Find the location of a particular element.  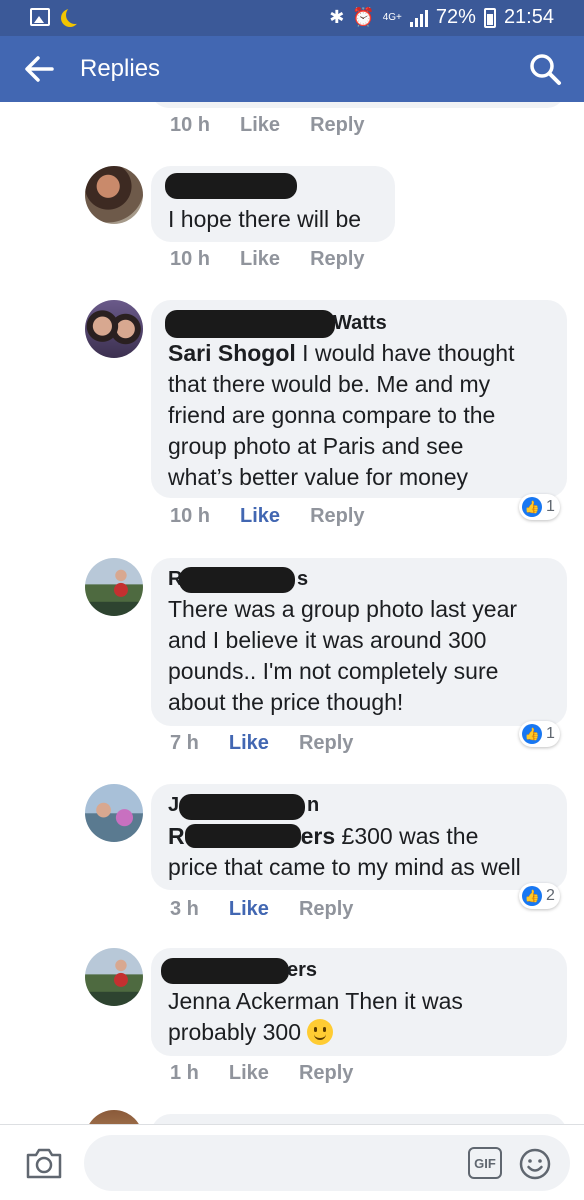

gif-button: GIF is located at coordinates (485, 1163).